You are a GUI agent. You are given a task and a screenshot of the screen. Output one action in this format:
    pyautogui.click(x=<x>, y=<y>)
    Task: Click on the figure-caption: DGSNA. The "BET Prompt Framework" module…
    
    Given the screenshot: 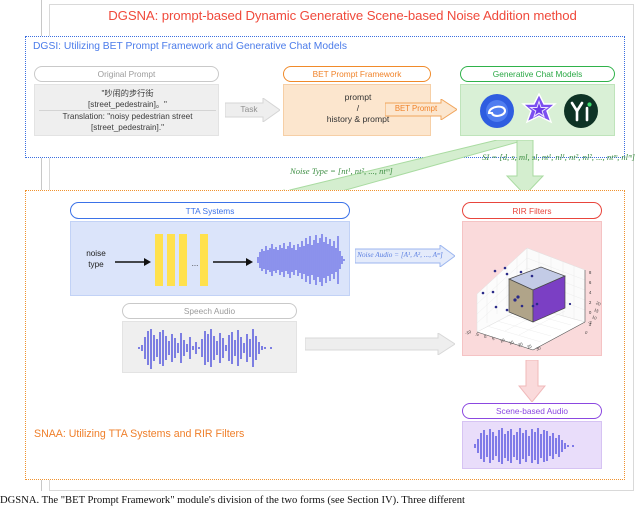 What is the action you would take?
    pyautogui.click(x=232, y=500)
    